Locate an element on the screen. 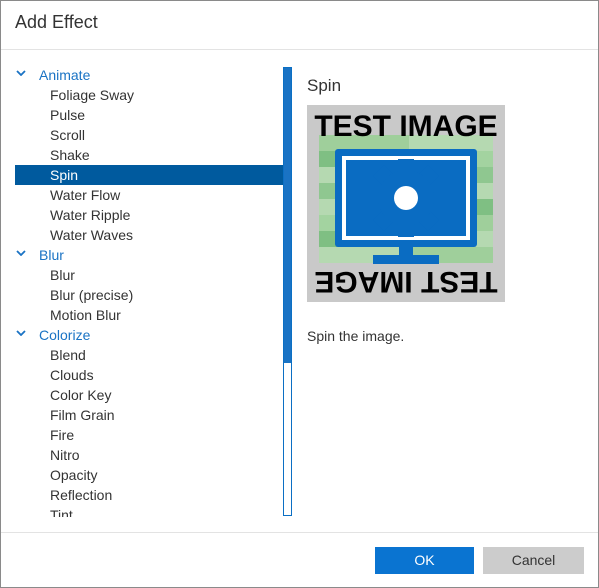 The image size is (599, 588). tree-category-colorize: Colorize is located at coordinates (149, 335).